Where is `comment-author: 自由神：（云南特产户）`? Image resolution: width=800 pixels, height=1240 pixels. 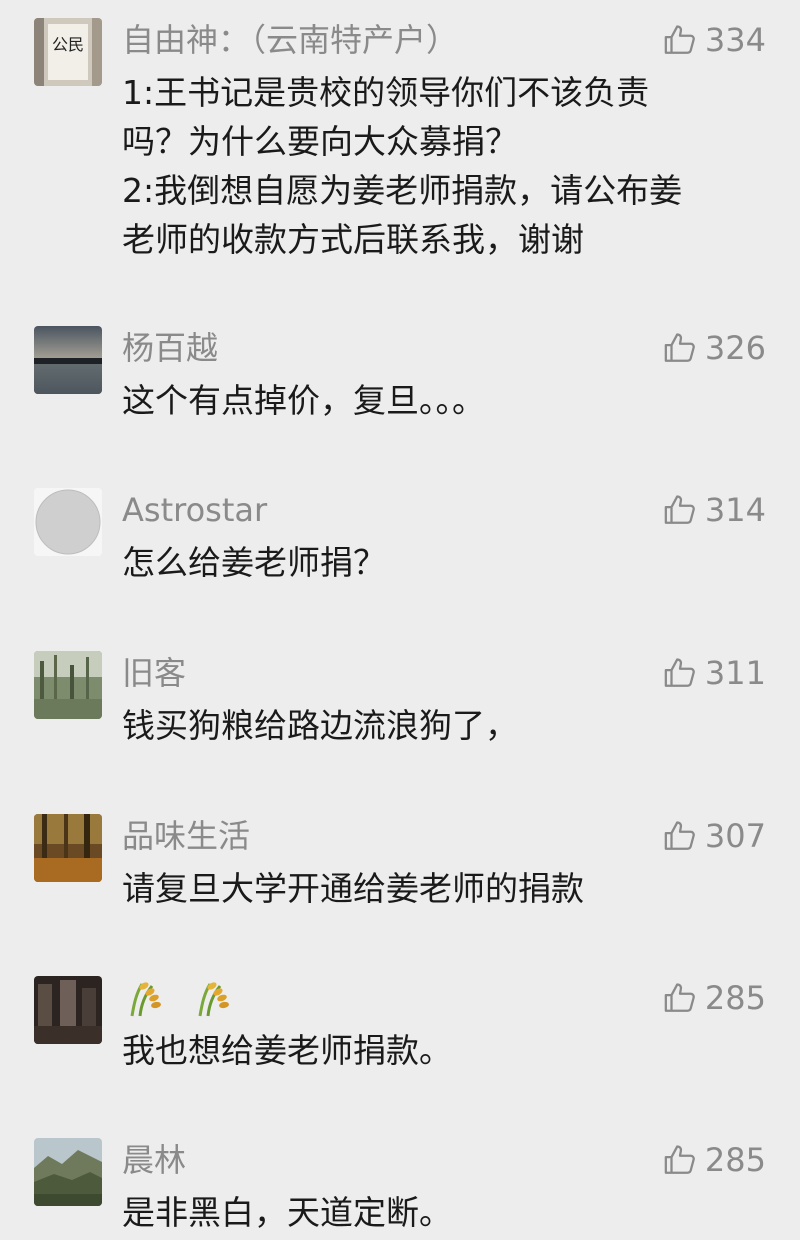 comment-author: 自由神：（云南特产户） is located at coordinates (290, 40).